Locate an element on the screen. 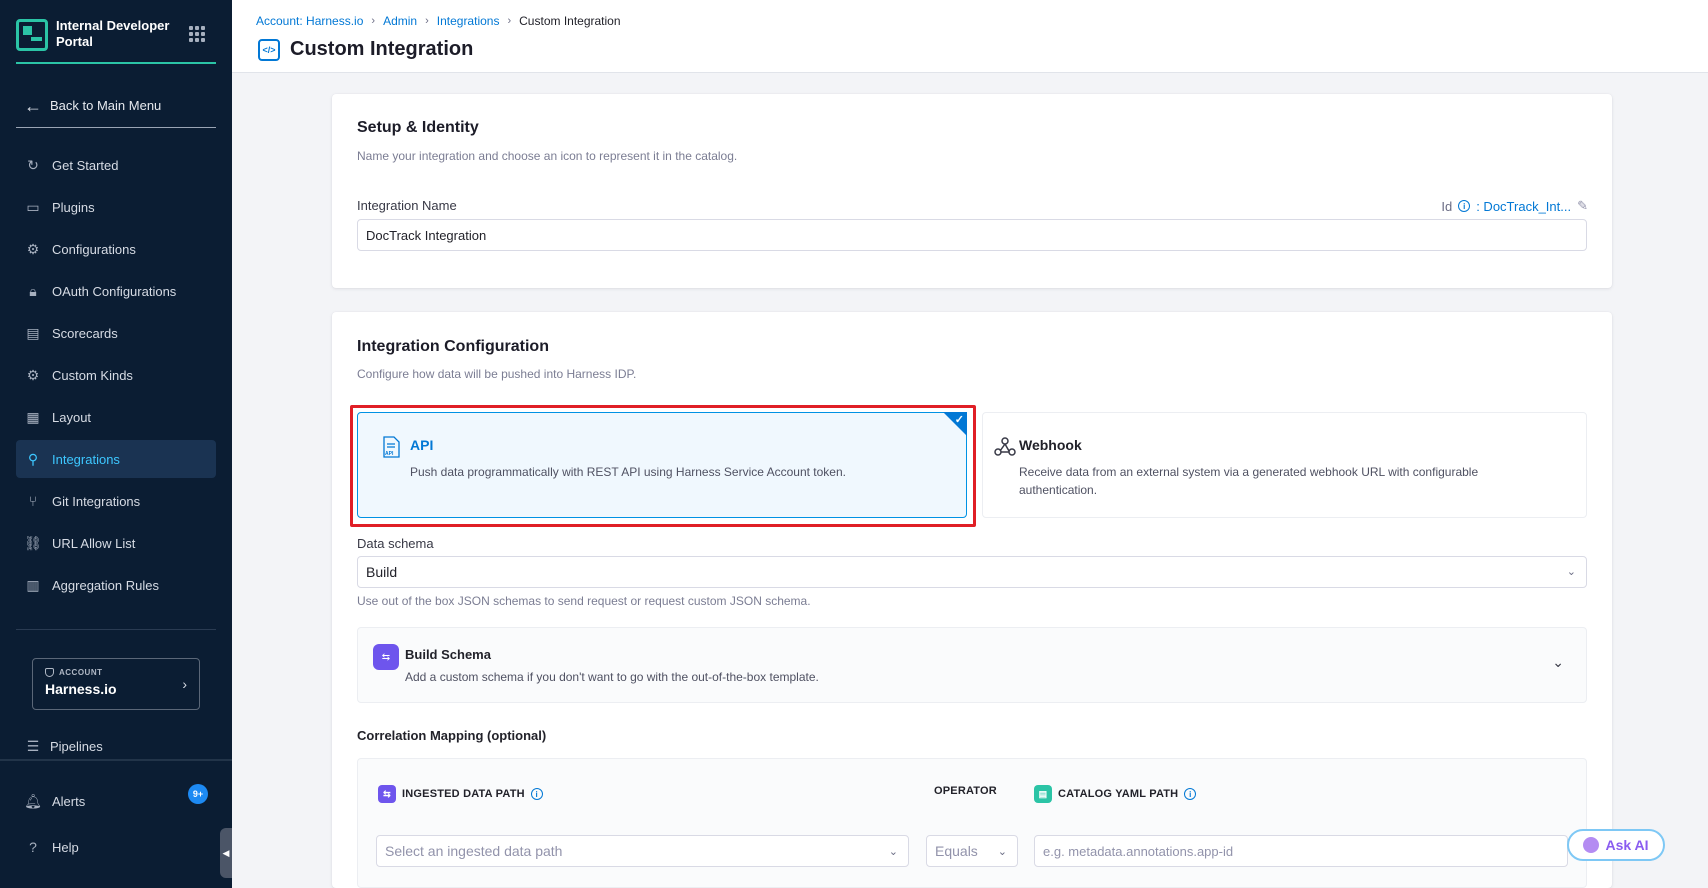 The width and height of the screenshot is (1708, 888). id-label: Id is located at coordinates (1447, 206).